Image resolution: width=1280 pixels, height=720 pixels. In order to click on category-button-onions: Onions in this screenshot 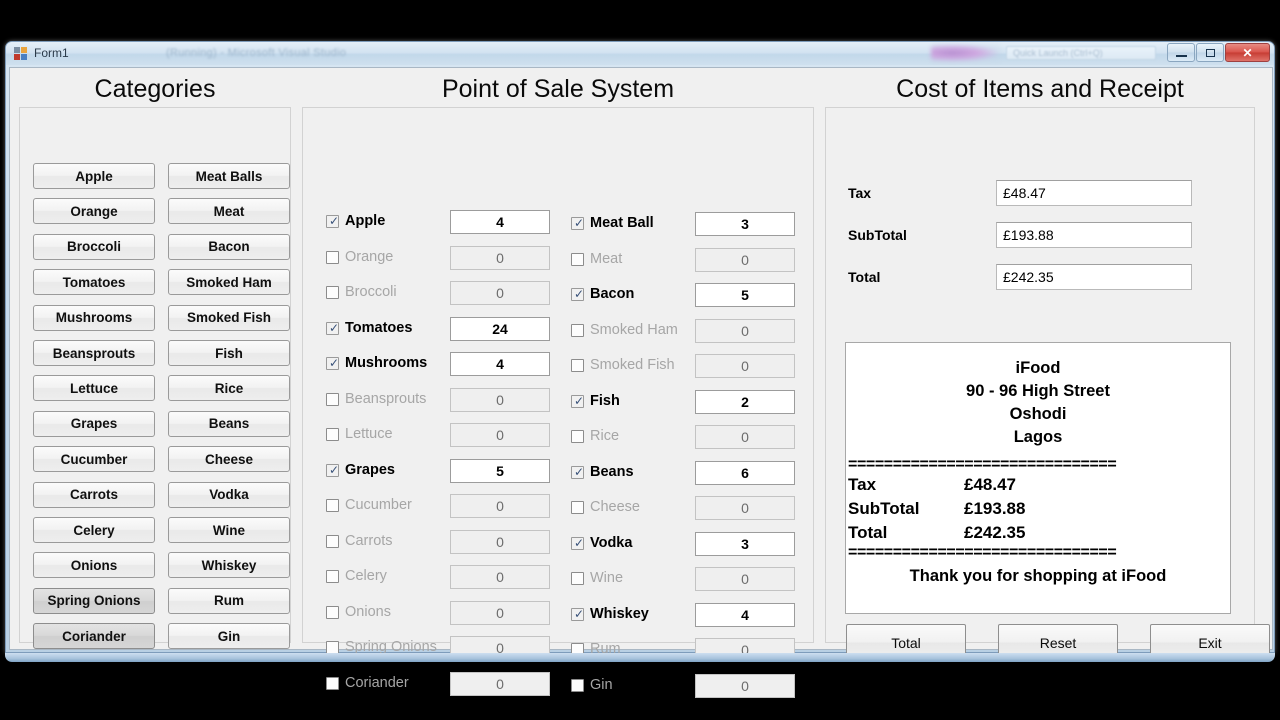, I will do `click(94, 565)`.